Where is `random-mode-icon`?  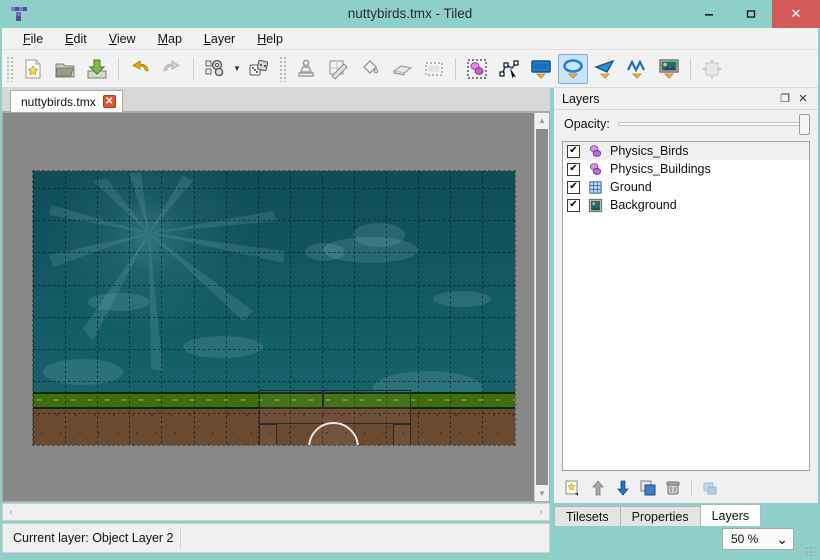
random-mode-icon is located at coordinates (215, 69).